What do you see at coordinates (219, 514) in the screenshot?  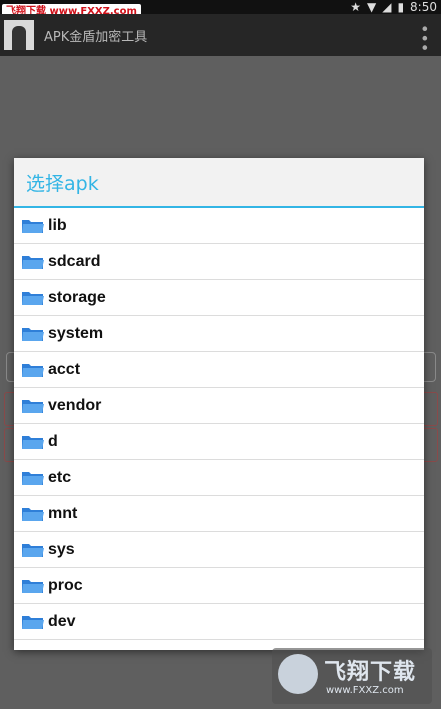 I see `folder-item: mnt` at bounding box center [219, 514].